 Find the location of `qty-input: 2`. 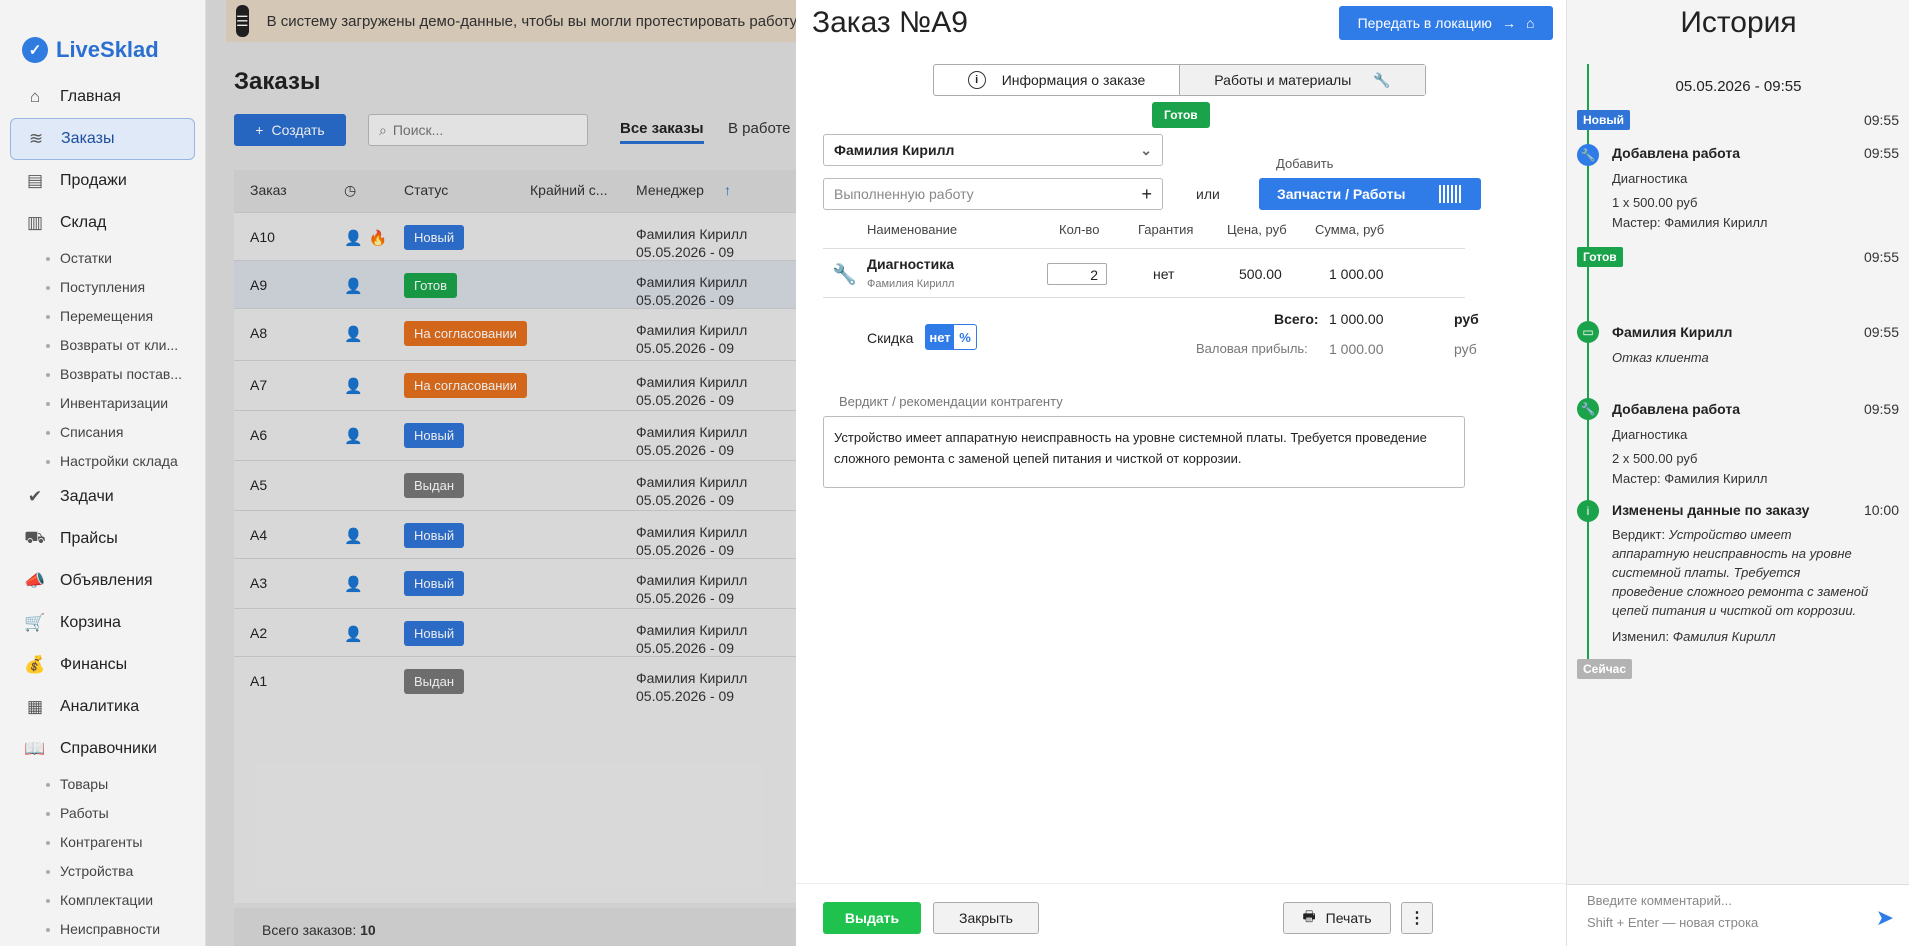

qty-input: 2 is located at coordinates (1077, 274).